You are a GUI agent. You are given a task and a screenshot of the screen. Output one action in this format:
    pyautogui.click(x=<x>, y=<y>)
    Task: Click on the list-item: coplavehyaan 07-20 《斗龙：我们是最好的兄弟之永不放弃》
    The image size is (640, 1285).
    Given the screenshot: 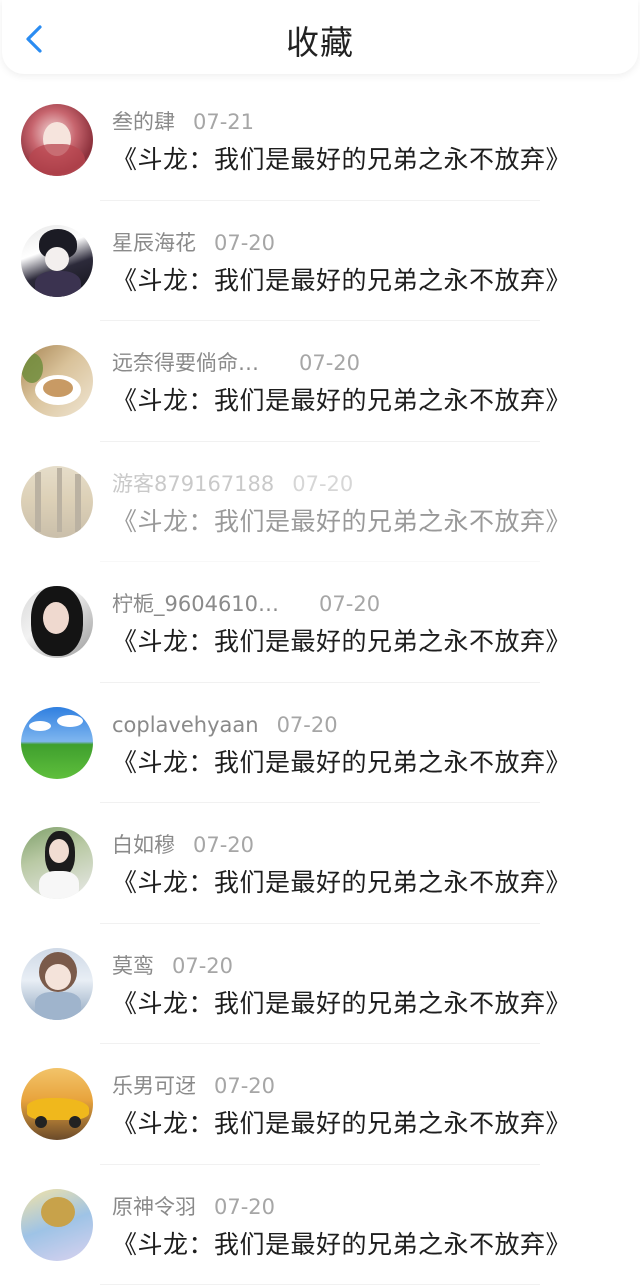 What is the action you would take?
    pyautogui.click(x=320, y=743)
    